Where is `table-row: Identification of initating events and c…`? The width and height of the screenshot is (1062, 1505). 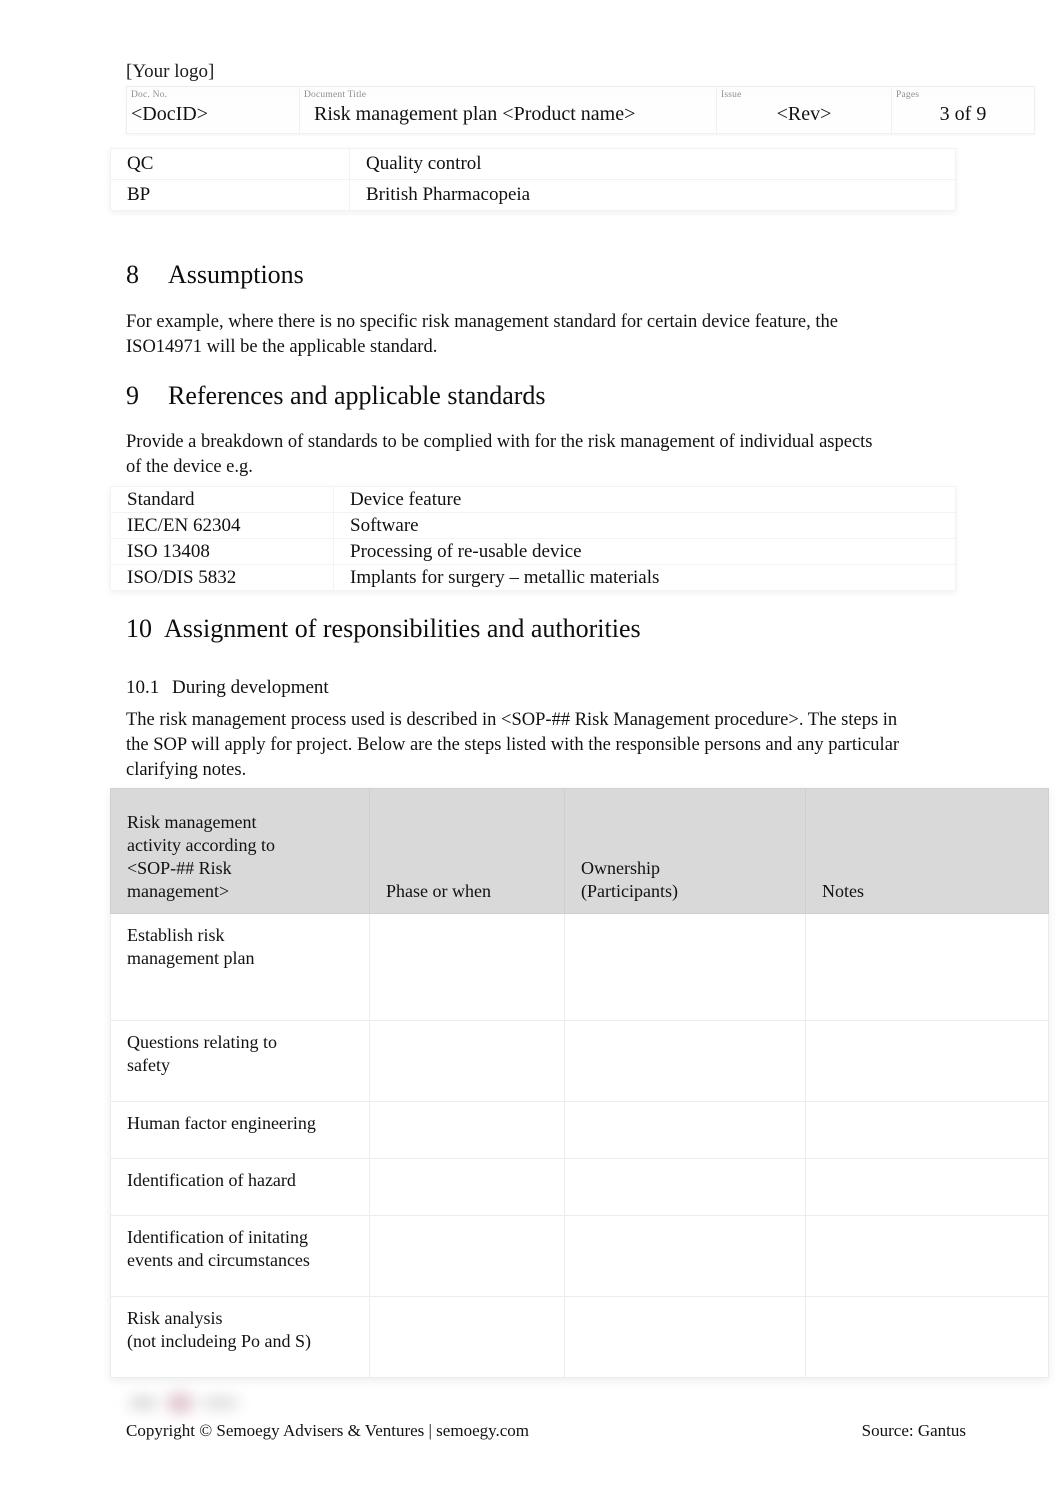
table-row: Identification of initating events and c… is located at coordinates (579, 1256).